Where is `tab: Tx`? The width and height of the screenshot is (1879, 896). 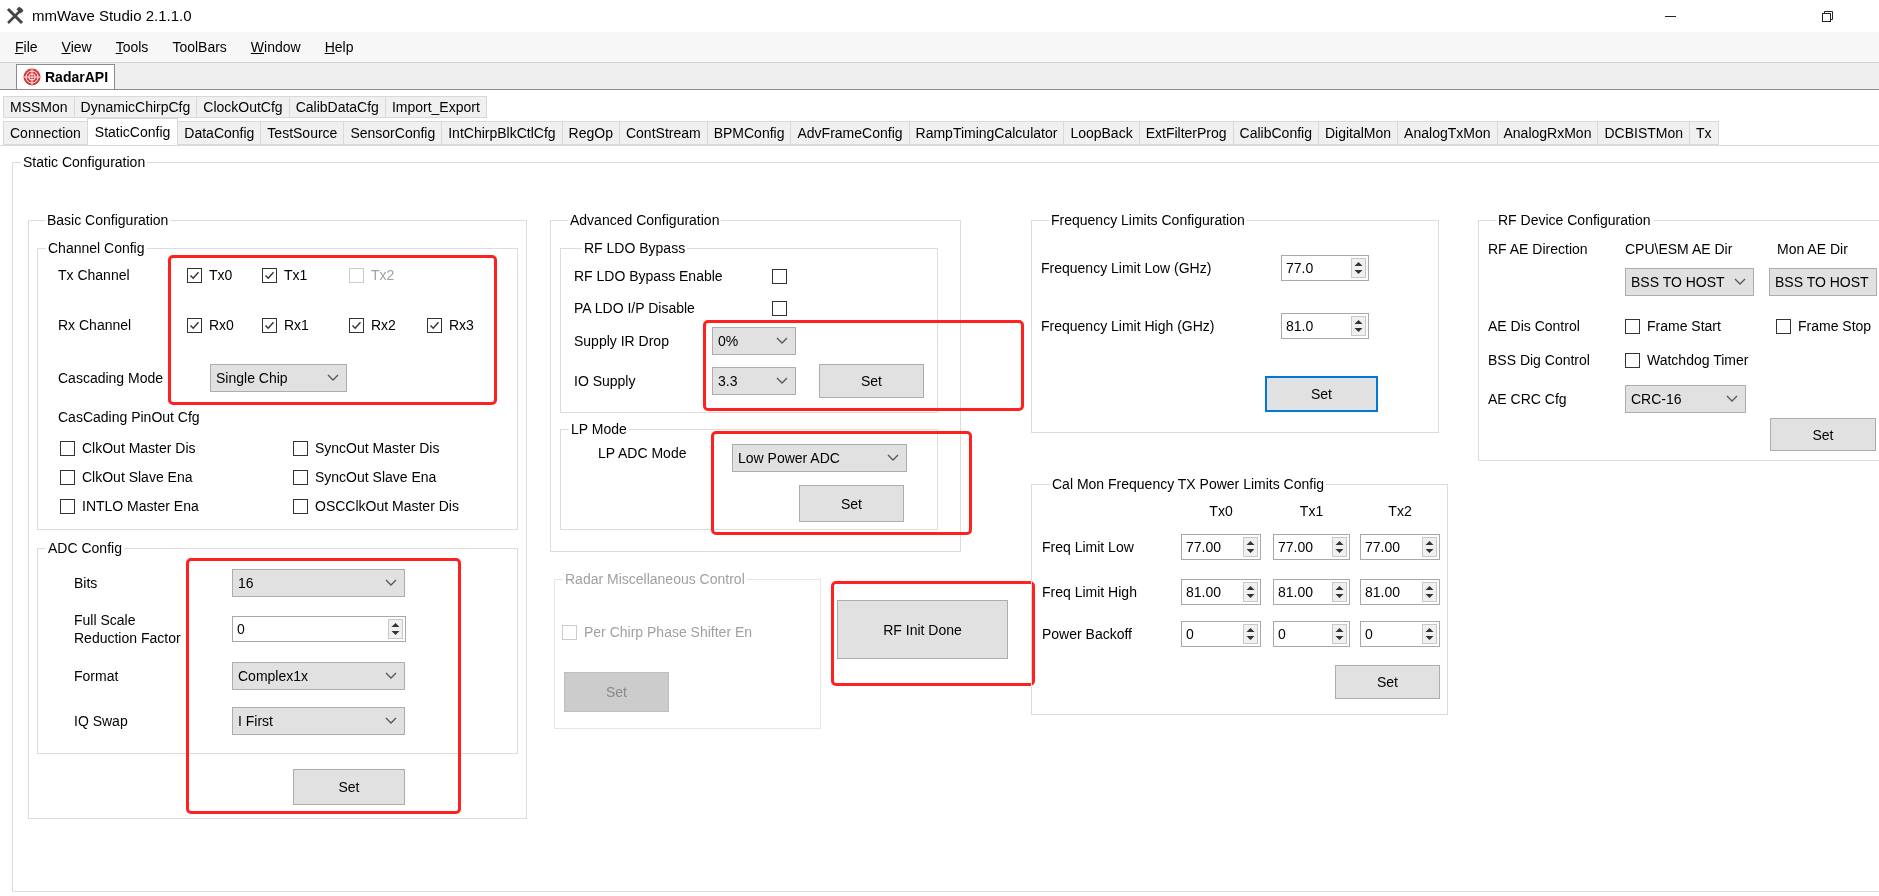
tab: Tx is located at coordinates (1704, 133).